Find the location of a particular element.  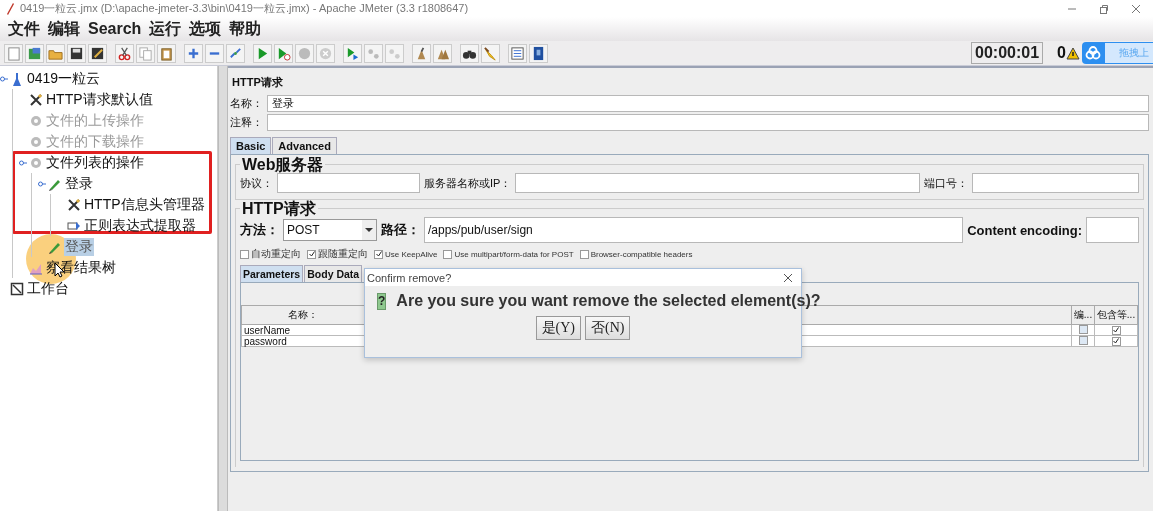

help-book-icon is located at coordinates (538, 53).